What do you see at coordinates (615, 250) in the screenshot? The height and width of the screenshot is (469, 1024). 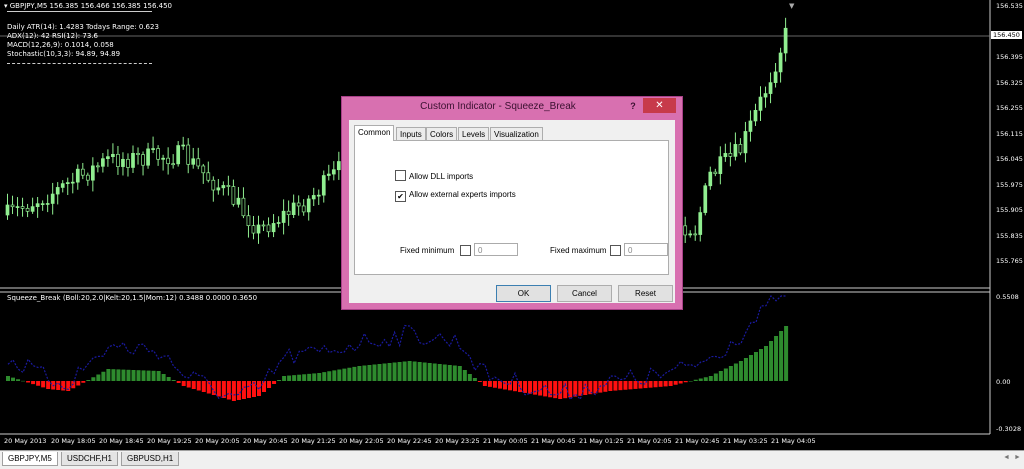 I see `fixed-maximum-checkbox` at bounding box center [615, 250].